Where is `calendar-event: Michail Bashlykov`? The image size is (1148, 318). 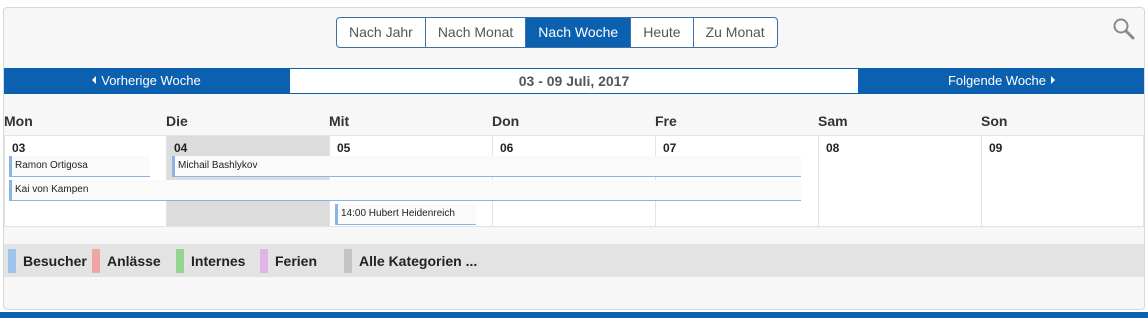 calendar-event: Michail Bashlykov is located at coordinates (486, 166).